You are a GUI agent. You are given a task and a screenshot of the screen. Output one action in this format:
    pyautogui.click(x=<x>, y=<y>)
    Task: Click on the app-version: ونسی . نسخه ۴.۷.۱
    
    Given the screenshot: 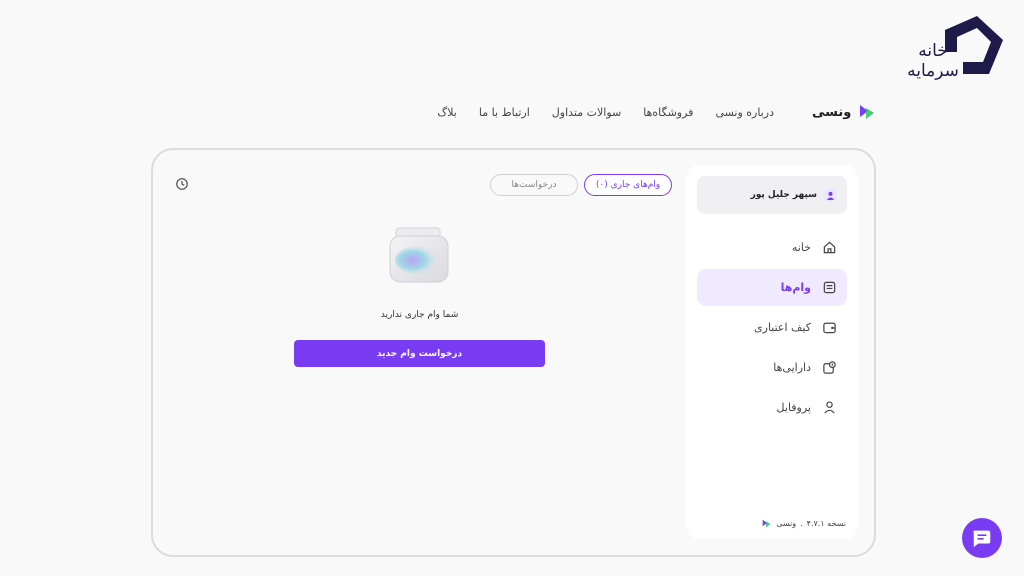 What is the action you would take?
    pyautogui.click(x=803, y=523)
    